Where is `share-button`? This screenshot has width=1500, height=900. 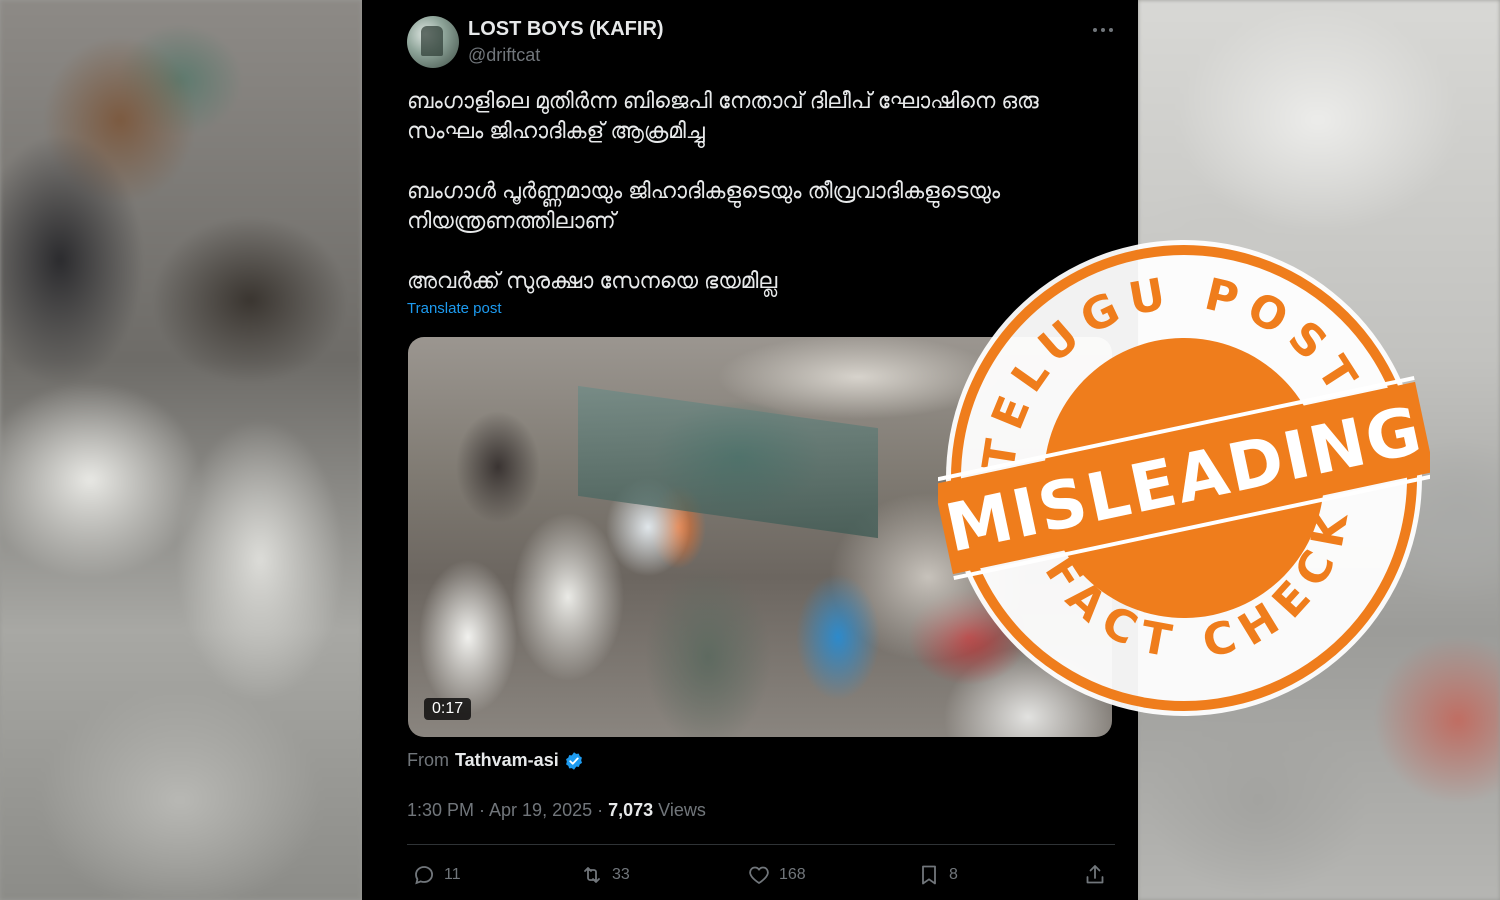
share-button is located at coordinates (1099, 875).